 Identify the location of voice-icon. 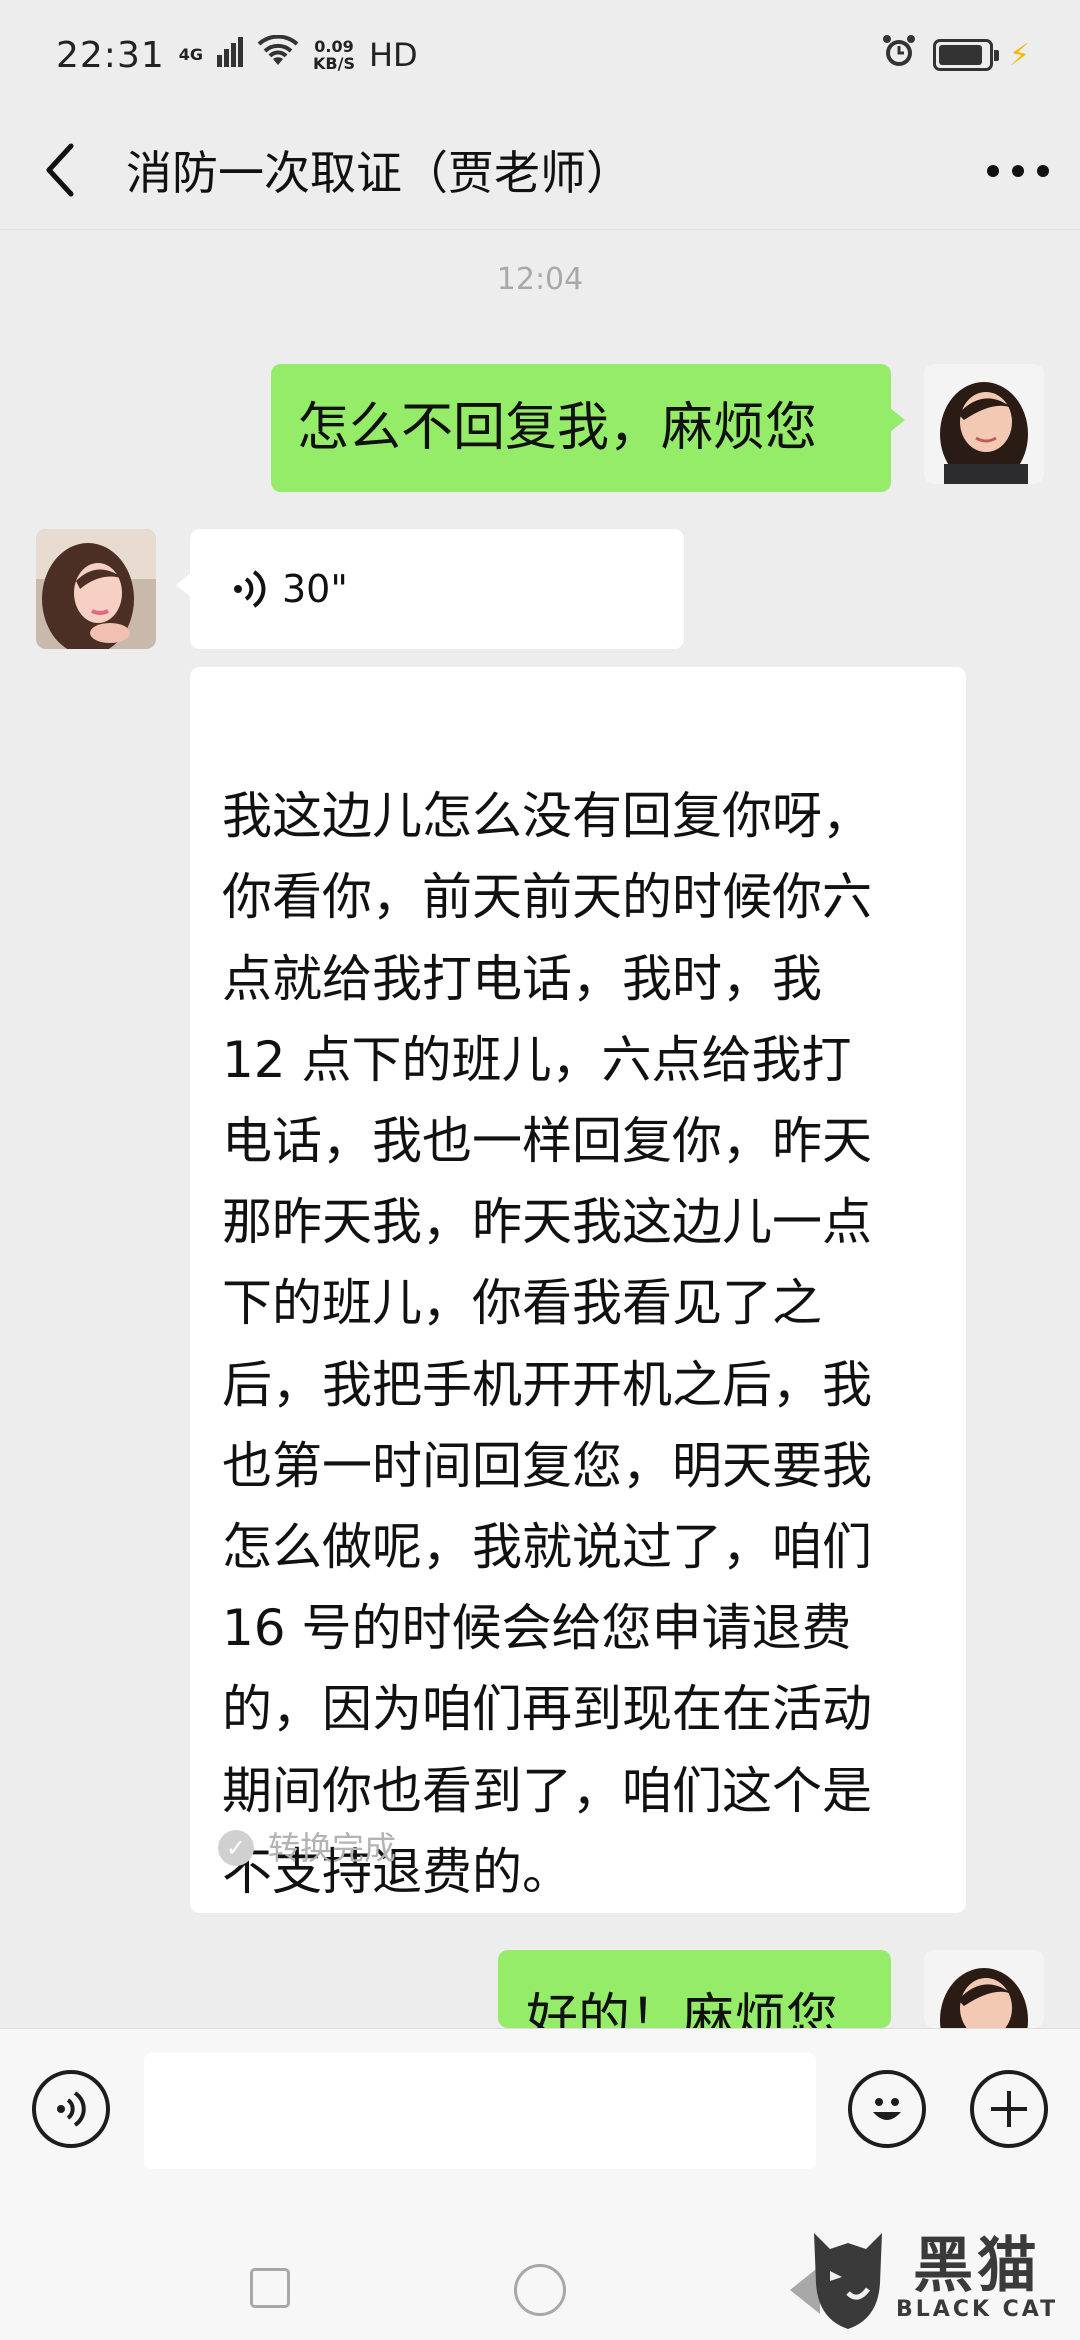
(71, 2109).